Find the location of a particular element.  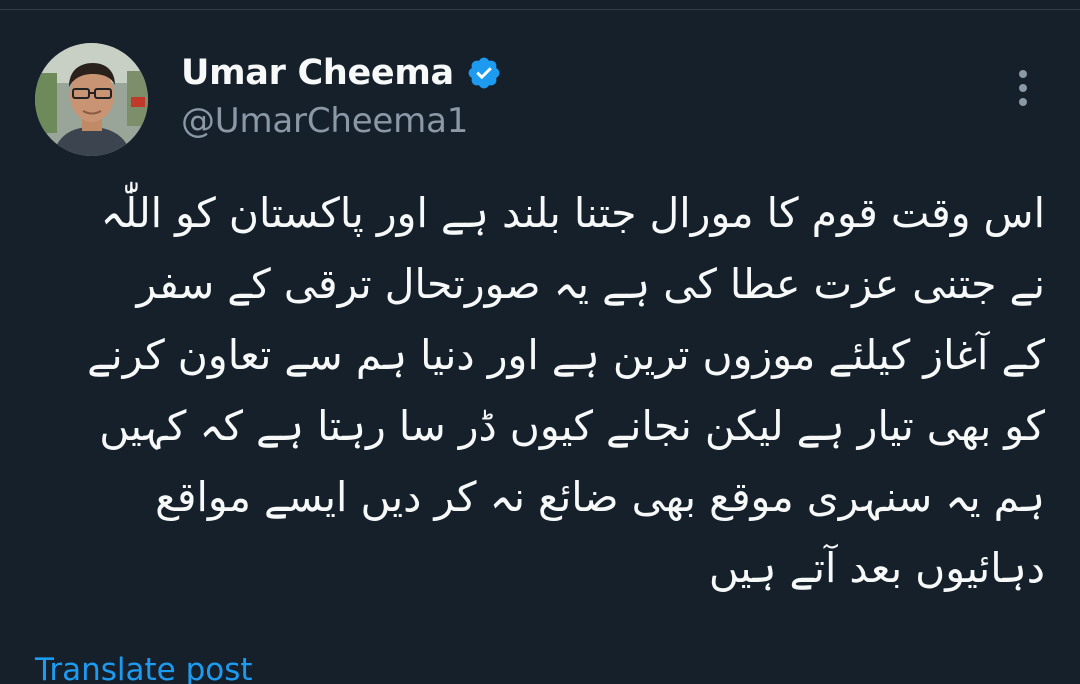

tweet-text-line: دہائیوں بعد آتے ہیں is located at coordinates (876, 568).